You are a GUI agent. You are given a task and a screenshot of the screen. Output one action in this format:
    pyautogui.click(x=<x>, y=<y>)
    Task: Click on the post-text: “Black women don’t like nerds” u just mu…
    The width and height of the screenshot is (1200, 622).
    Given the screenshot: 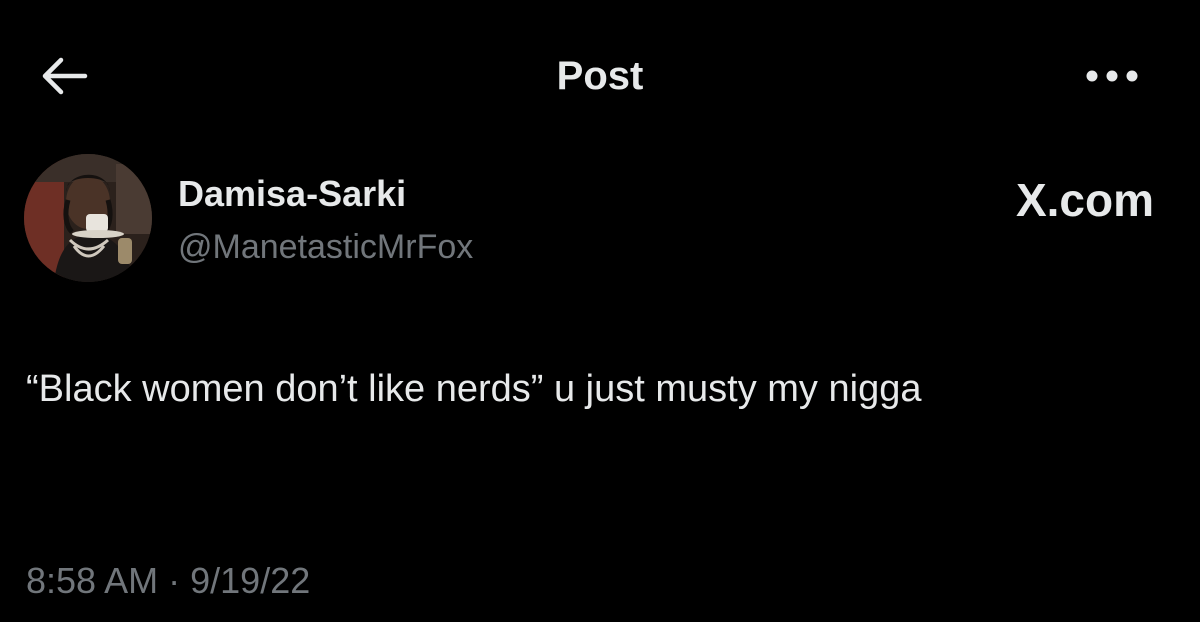 What is the action you would take?
    pyautogui.click(x=474, y=389)
    